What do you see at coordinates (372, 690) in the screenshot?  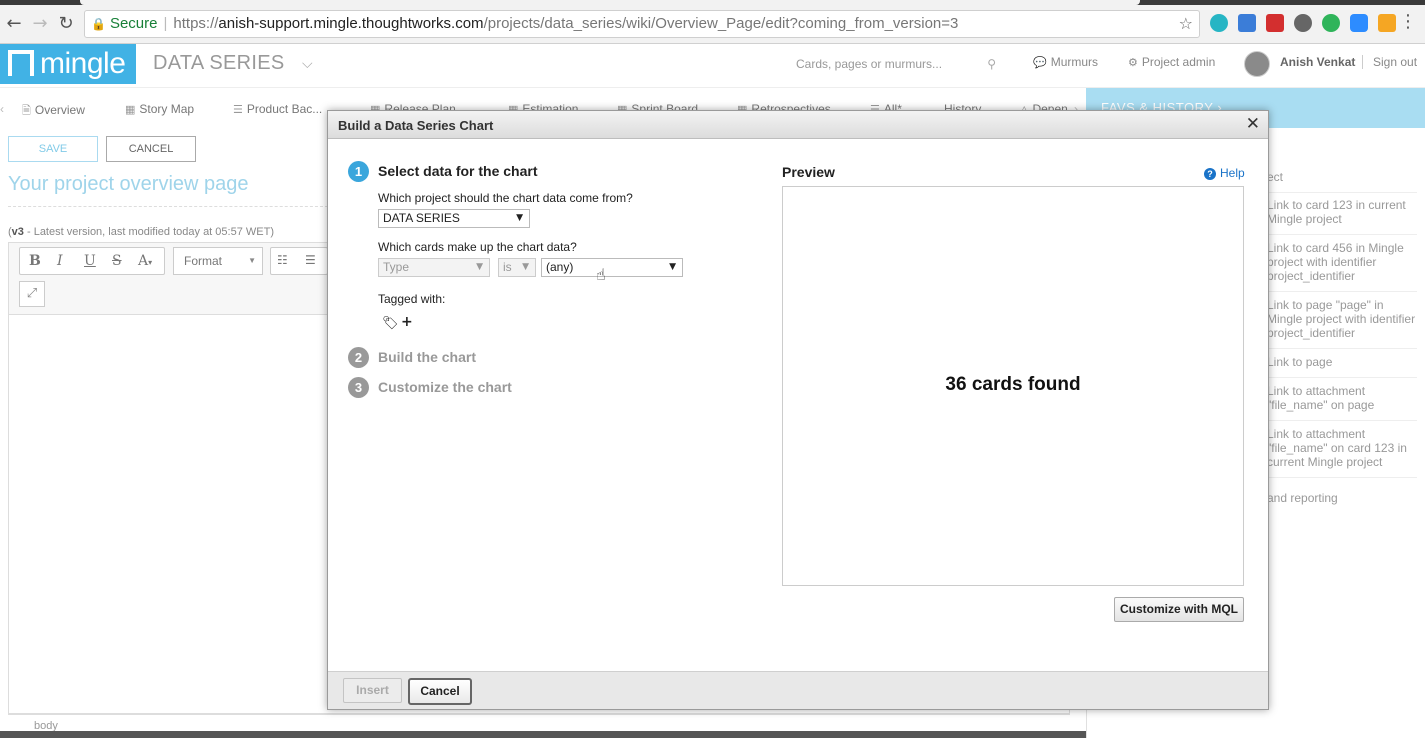 I see `insert-button: Insert` at bounding box center [372, 690].